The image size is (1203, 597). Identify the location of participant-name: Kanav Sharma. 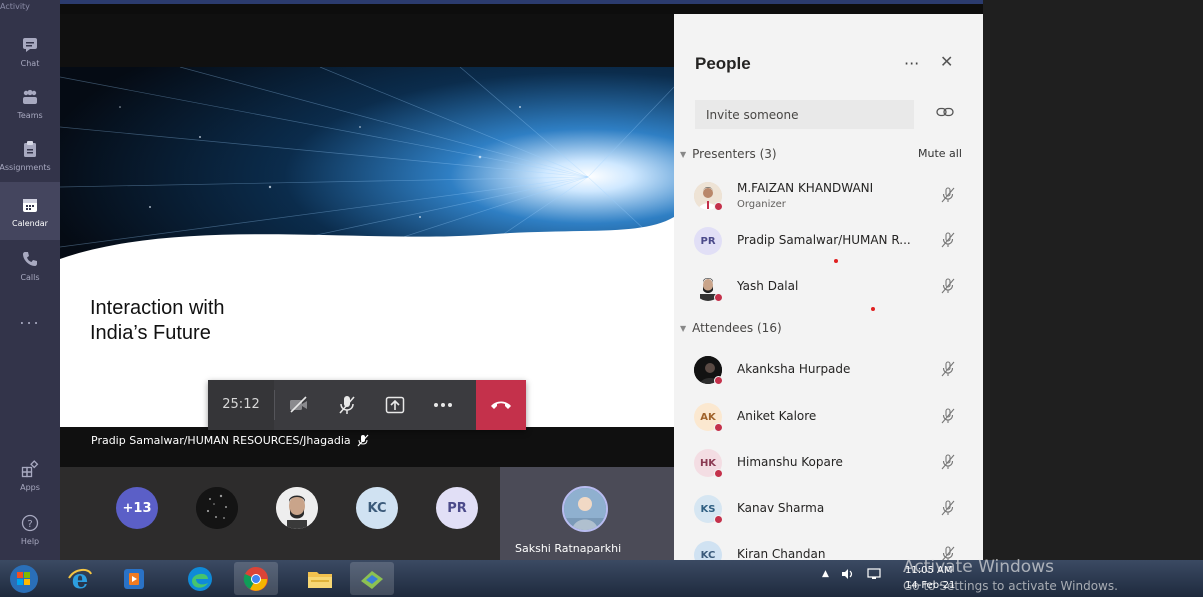
(781, 508).